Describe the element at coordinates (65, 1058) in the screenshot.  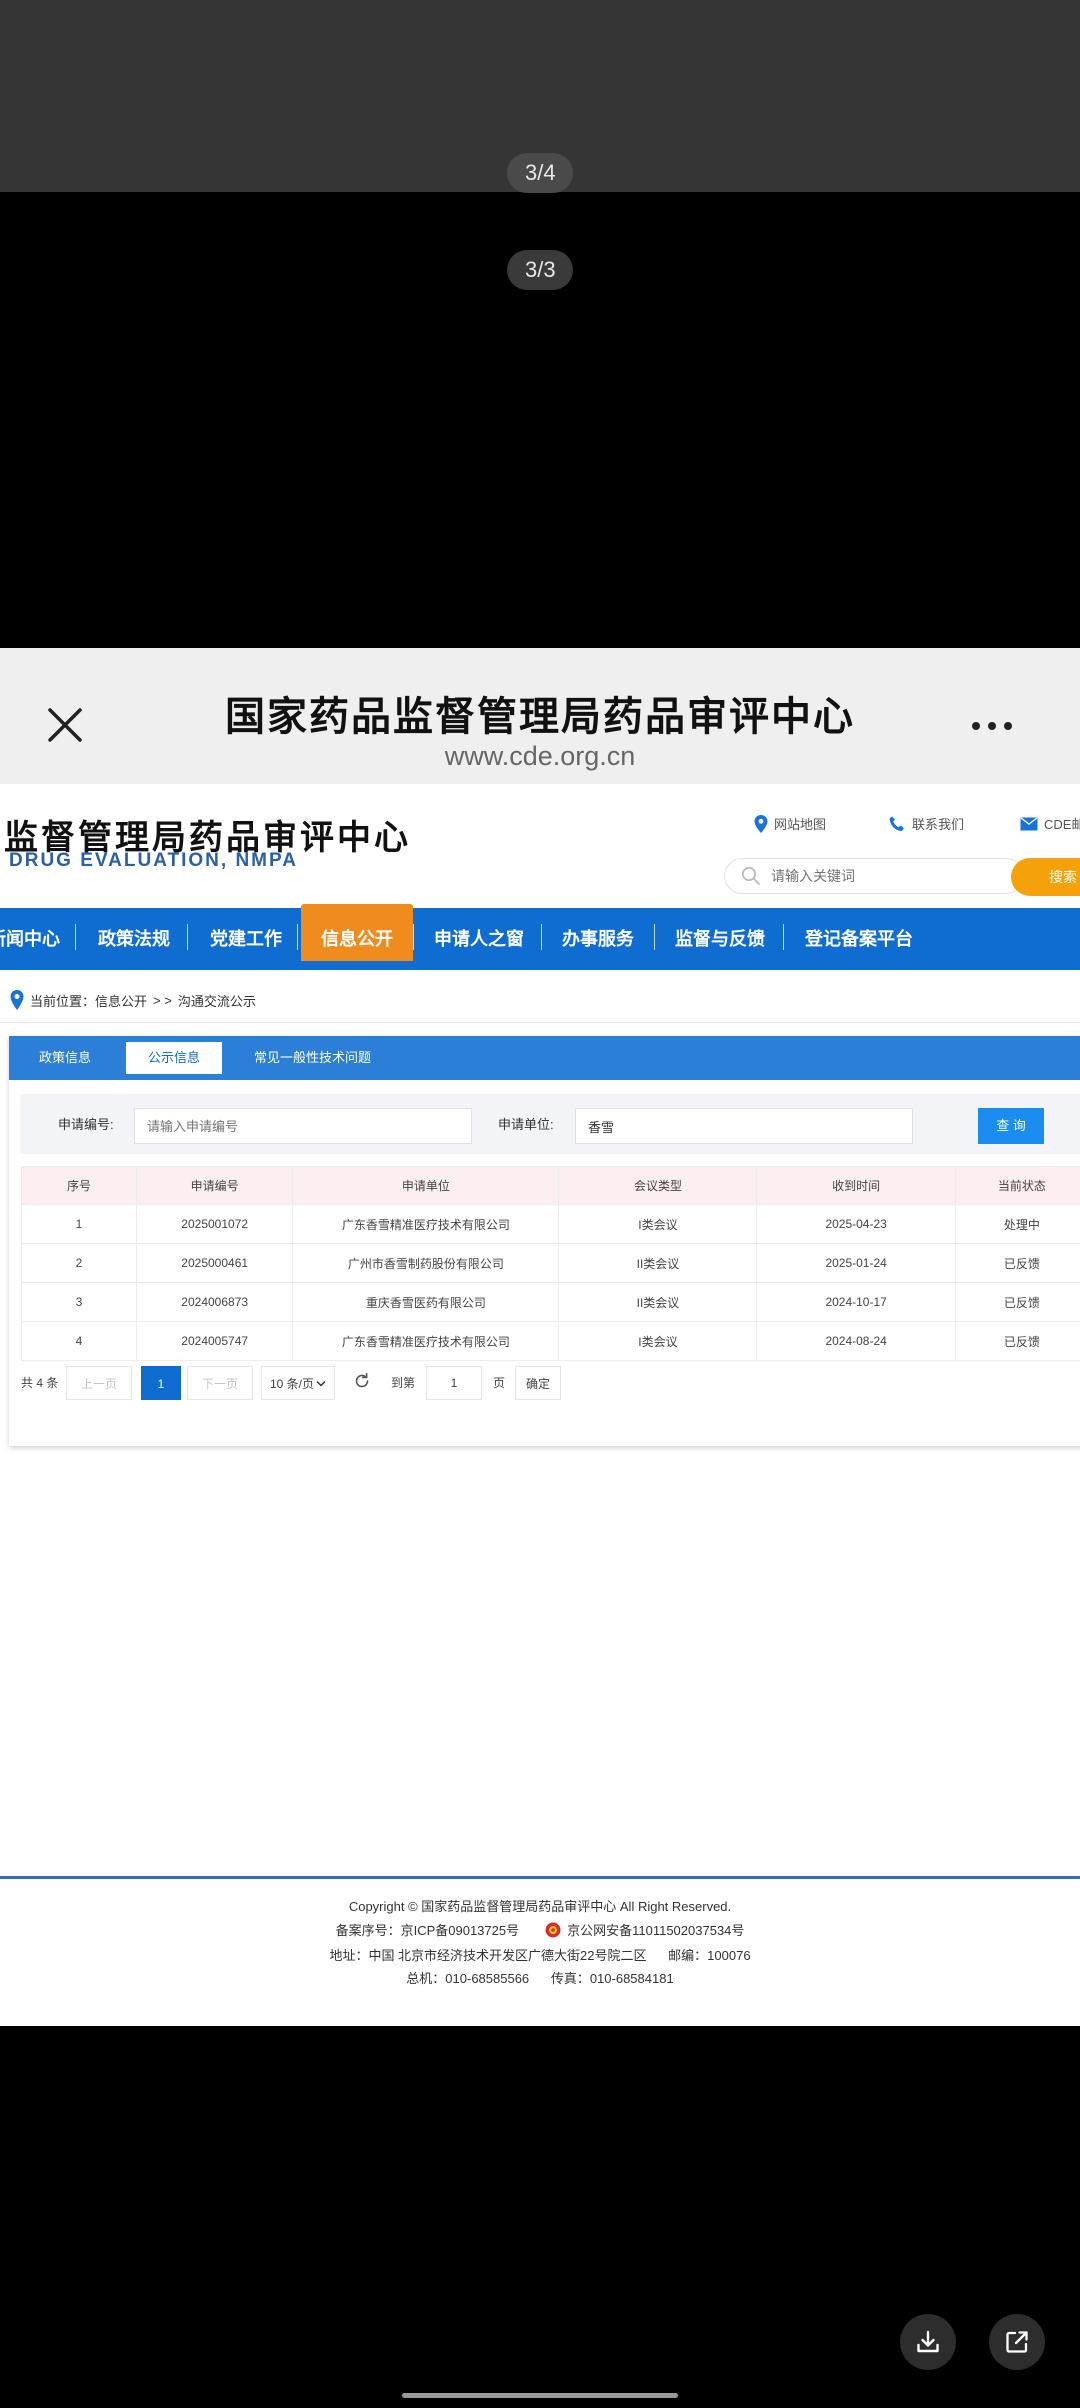
I see `tab-policy-info: 政策信息` at that location.